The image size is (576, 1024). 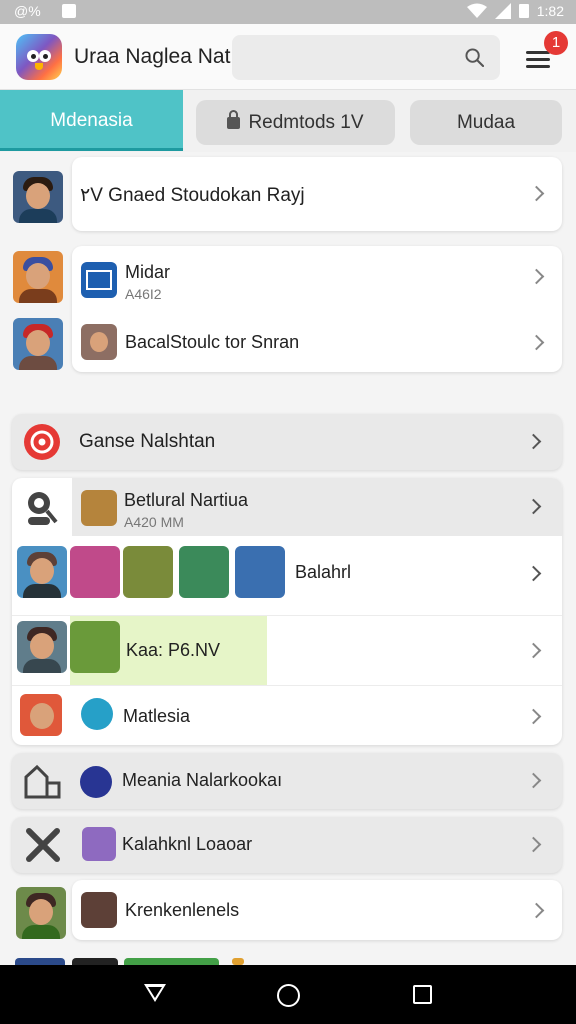 I want to click on app-bar: Uraa Naglea Nat 1, so click(x=288, y=57).